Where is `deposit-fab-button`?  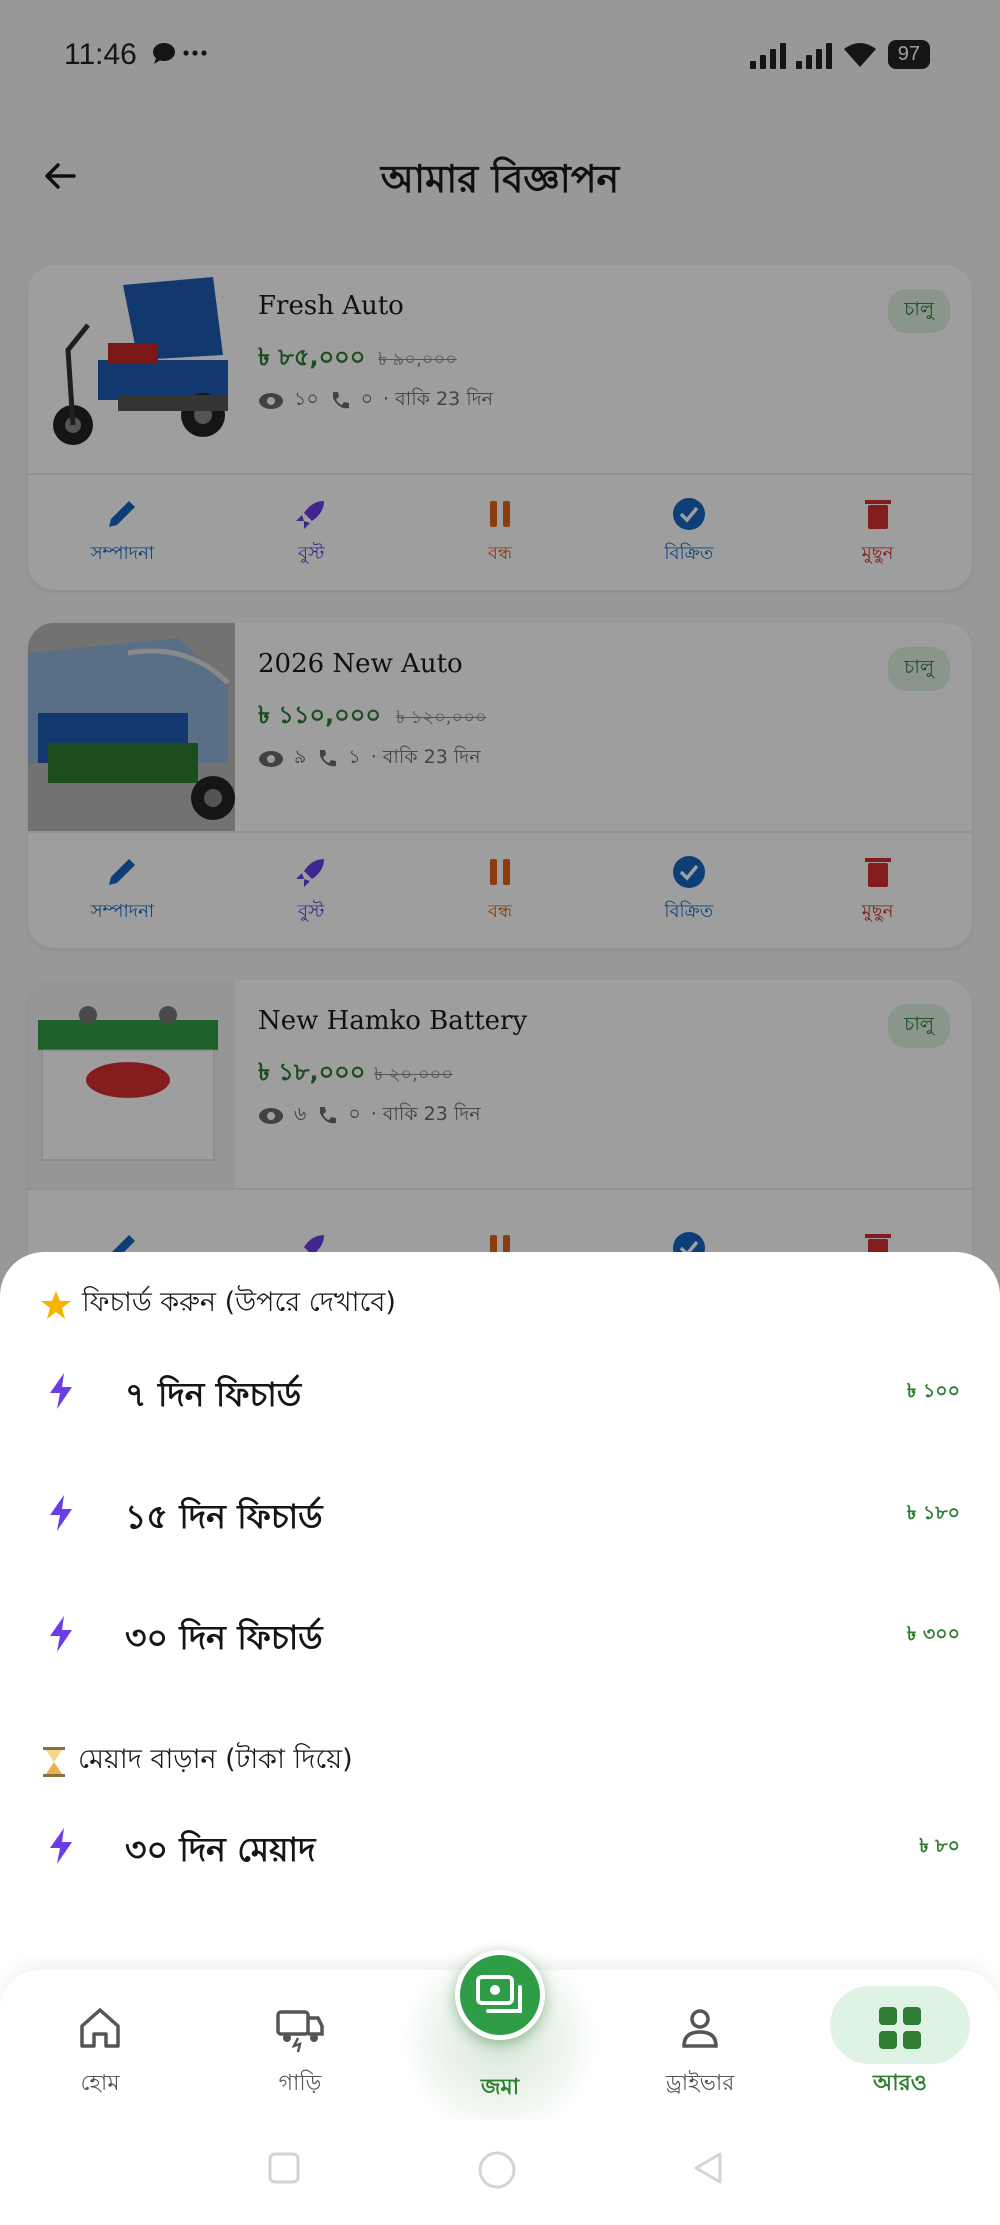
deposit-fab-button is located at coordinates (500, 1995).